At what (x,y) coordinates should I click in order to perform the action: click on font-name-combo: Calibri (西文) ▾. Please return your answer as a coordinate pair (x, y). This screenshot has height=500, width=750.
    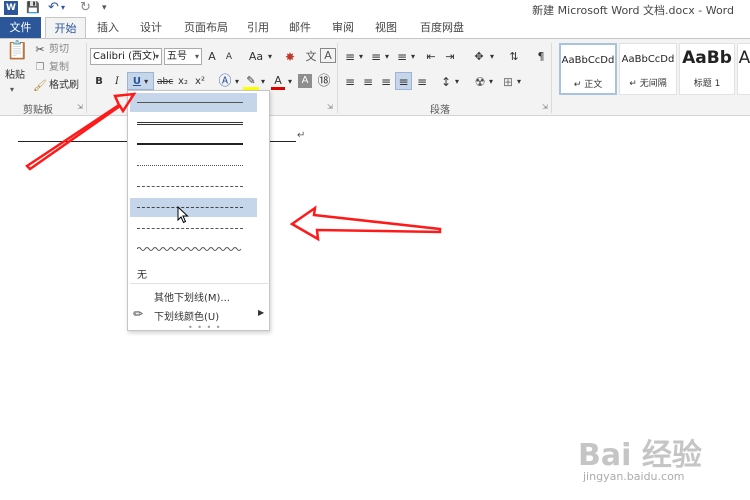
    Looking at the image, I should click on (126, 56).